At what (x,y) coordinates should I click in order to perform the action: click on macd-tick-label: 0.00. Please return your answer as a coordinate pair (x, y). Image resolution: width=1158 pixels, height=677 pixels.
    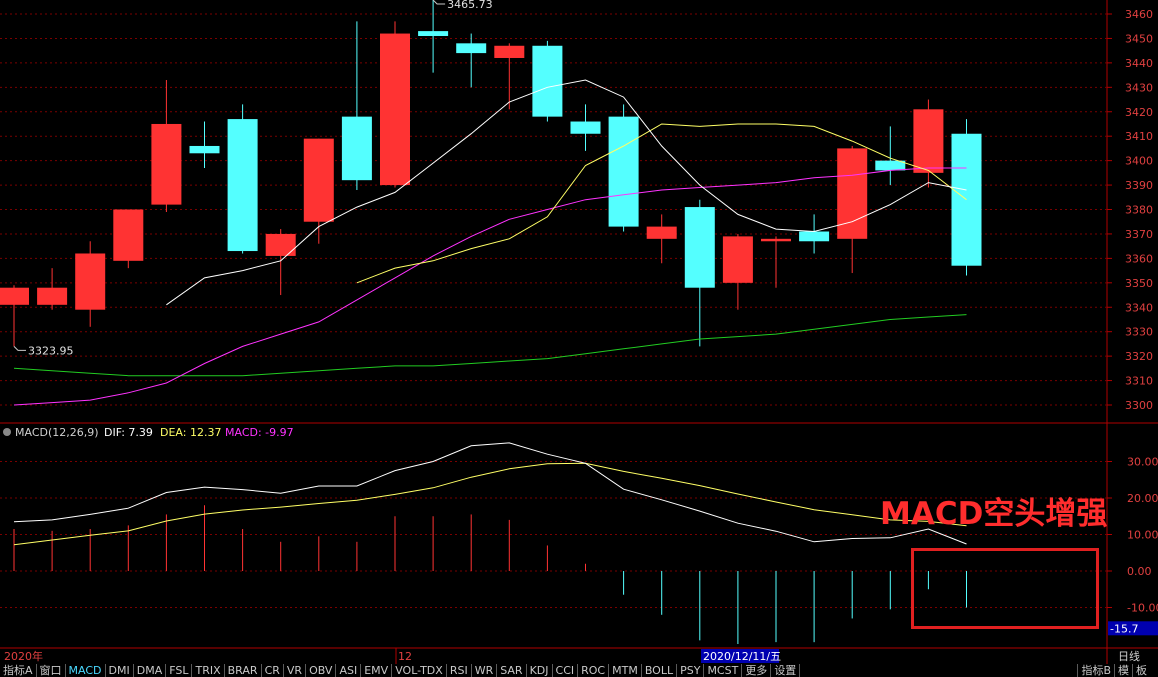
    Looking at the image, I should click on (1139, 571).